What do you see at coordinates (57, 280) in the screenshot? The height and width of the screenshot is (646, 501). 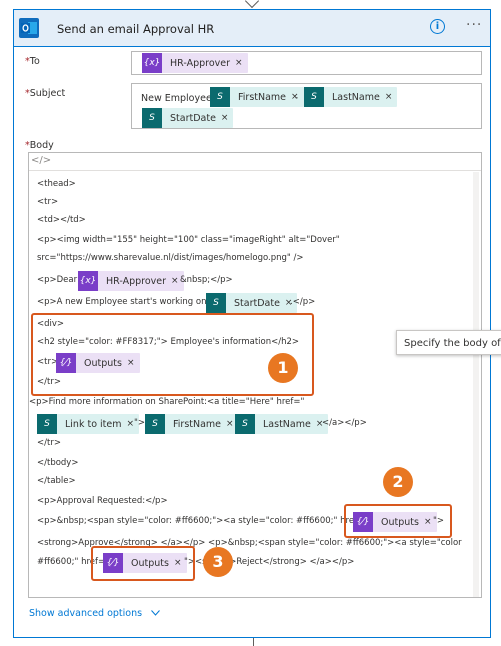 I see `code-line: <p>Dear` at bounding box center [57, 280].